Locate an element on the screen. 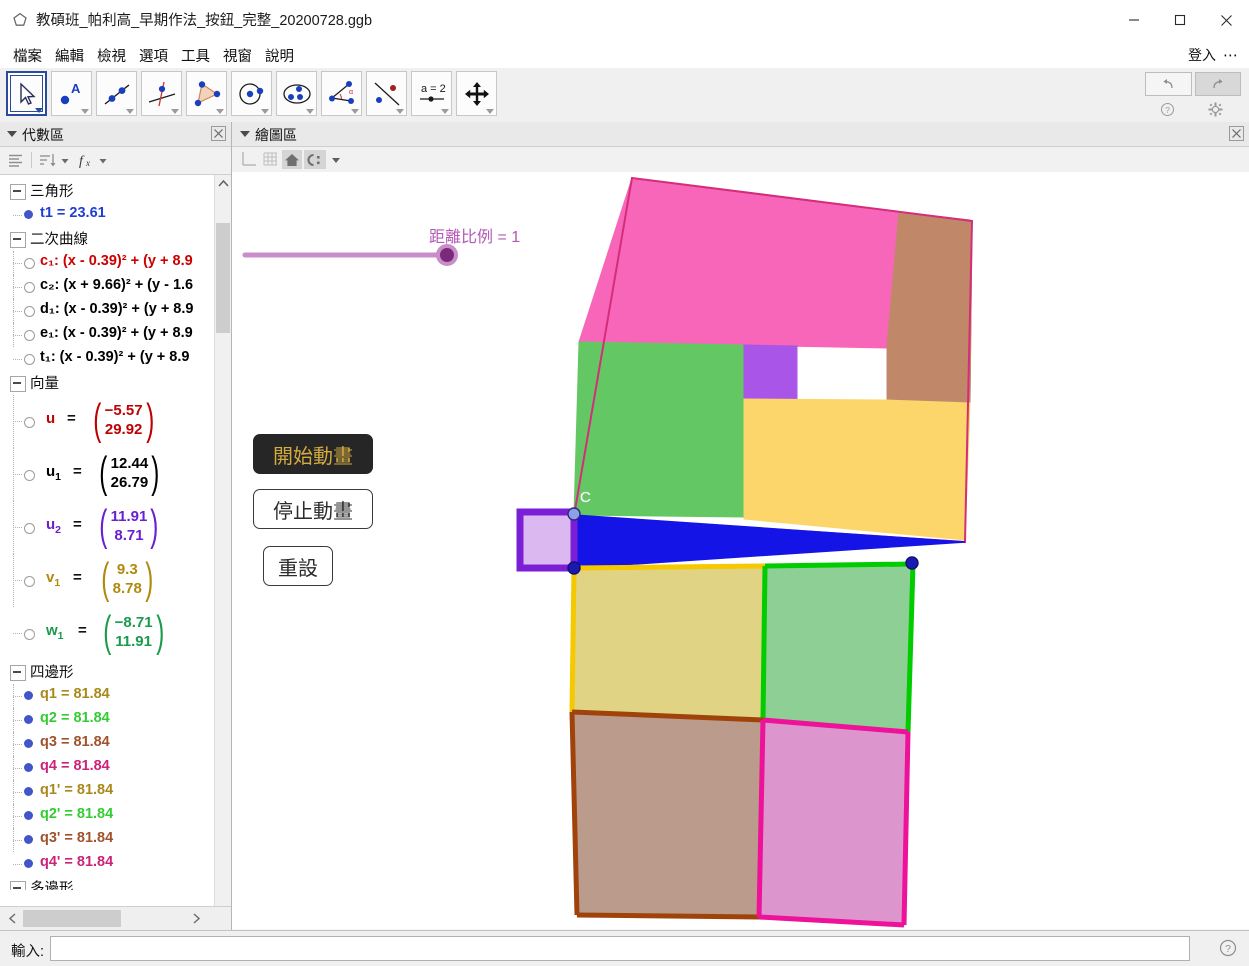 The width and height of the screenshot is (1249, 966). menu-window: 視窗 is located at coordinates (237, 55).